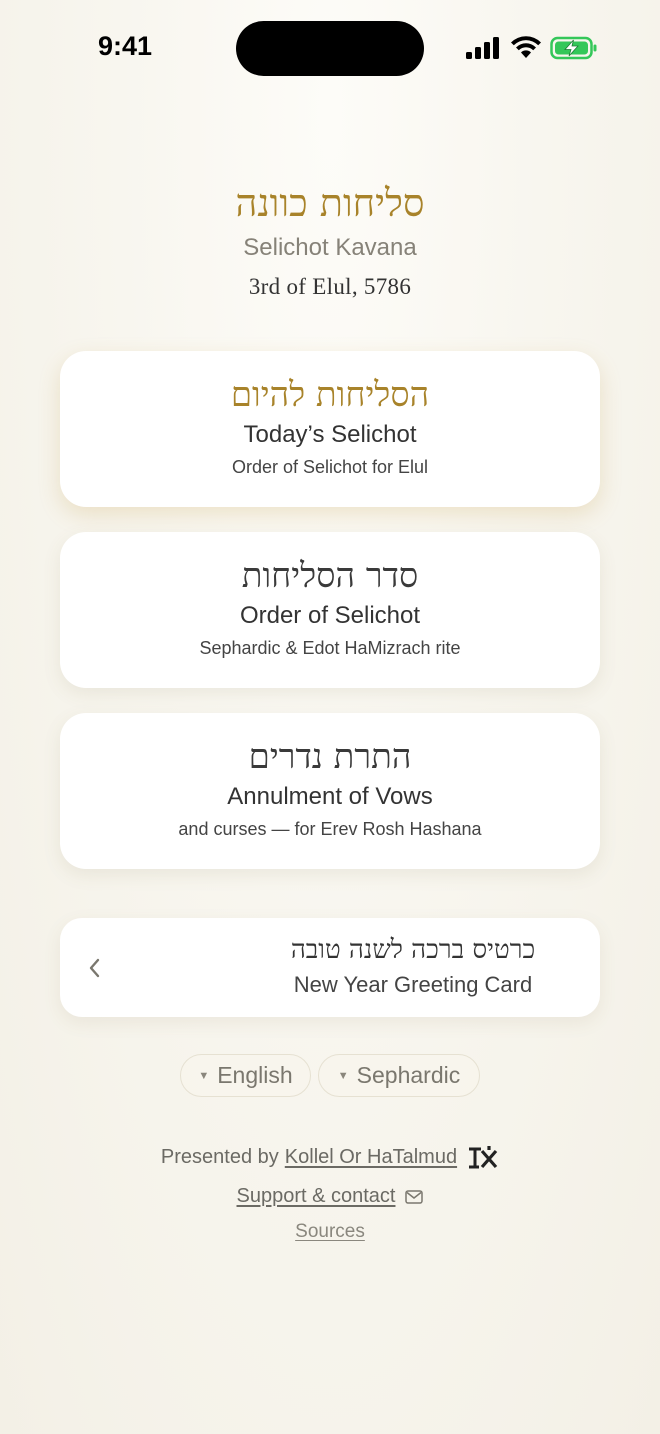  Describe the element at coordinates (408, 1075) in the screenshot. I see `rite-selector-value: Sephardic` at that location.